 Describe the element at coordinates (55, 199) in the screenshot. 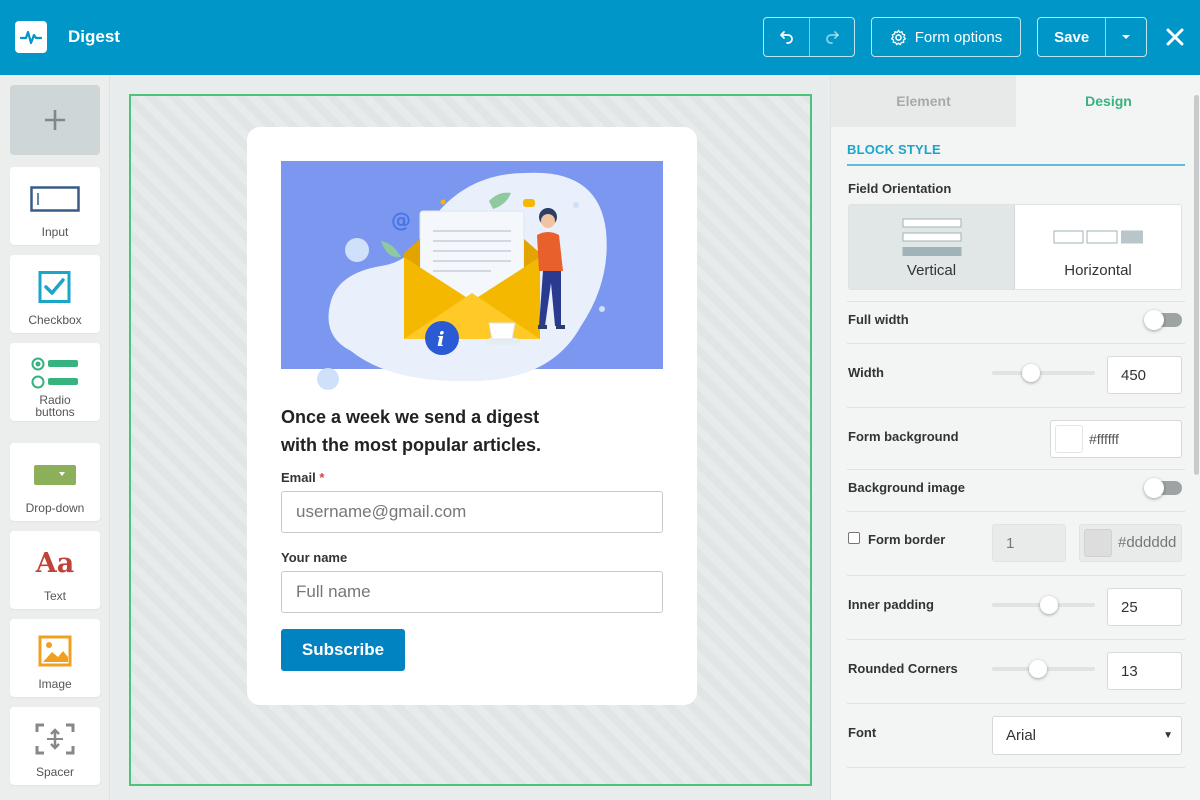

I see `input-icon` at that location.